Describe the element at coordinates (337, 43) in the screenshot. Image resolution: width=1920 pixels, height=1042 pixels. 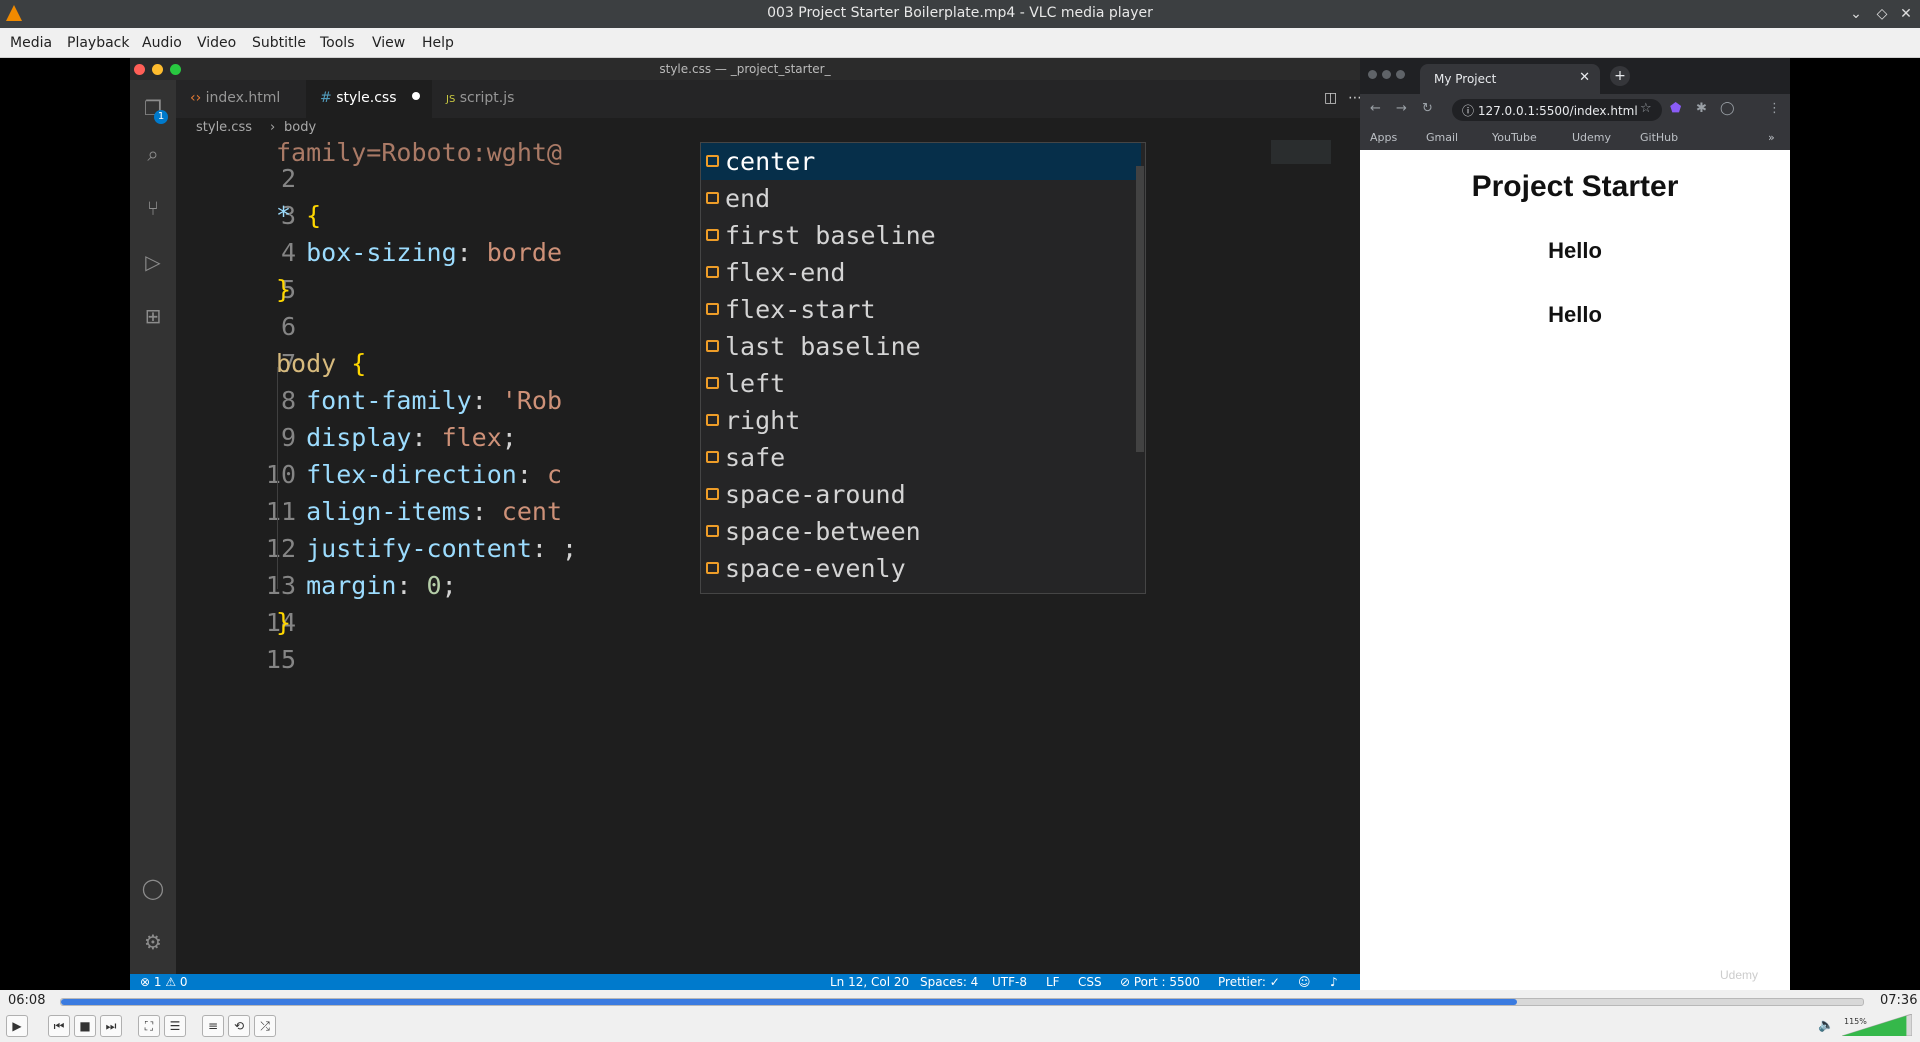
I see `menu-tools: Tools` at that location.